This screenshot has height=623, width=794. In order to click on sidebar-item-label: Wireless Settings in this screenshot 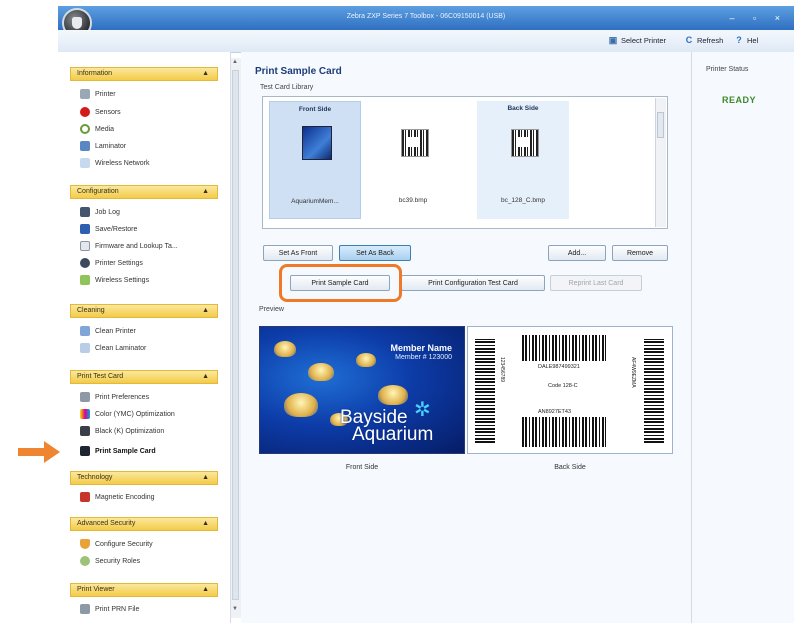, I will do `click(122, 280)`.